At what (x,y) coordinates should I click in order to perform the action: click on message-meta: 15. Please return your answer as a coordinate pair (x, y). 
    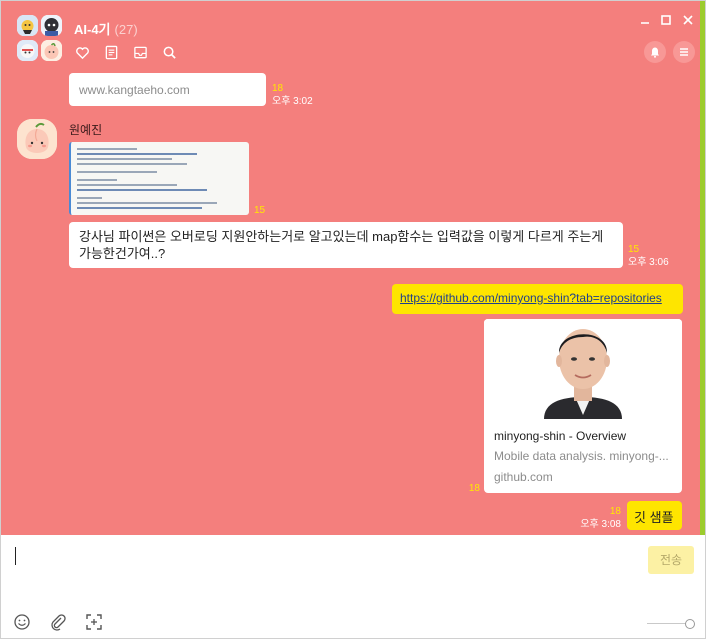
    Looking at the image, I should click on (259, 210).